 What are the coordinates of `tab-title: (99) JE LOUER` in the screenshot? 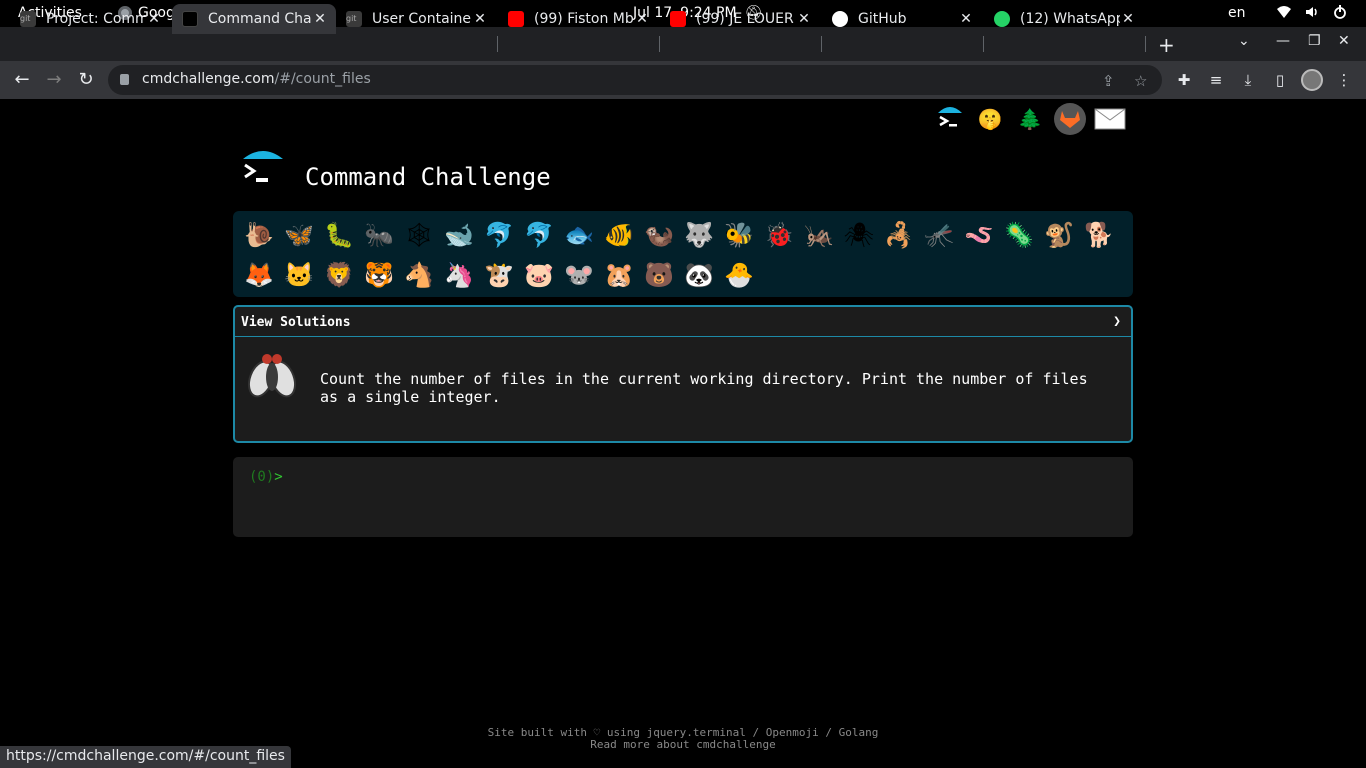 It's located at (745, 19).